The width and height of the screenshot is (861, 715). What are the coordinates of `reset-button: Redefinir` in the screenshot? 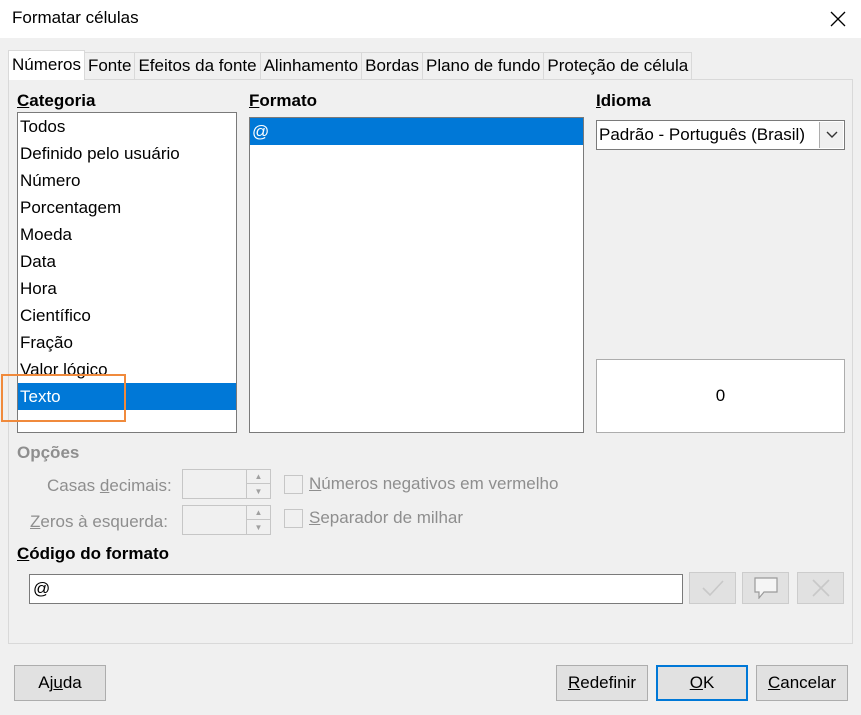 It's located at (602, 683).